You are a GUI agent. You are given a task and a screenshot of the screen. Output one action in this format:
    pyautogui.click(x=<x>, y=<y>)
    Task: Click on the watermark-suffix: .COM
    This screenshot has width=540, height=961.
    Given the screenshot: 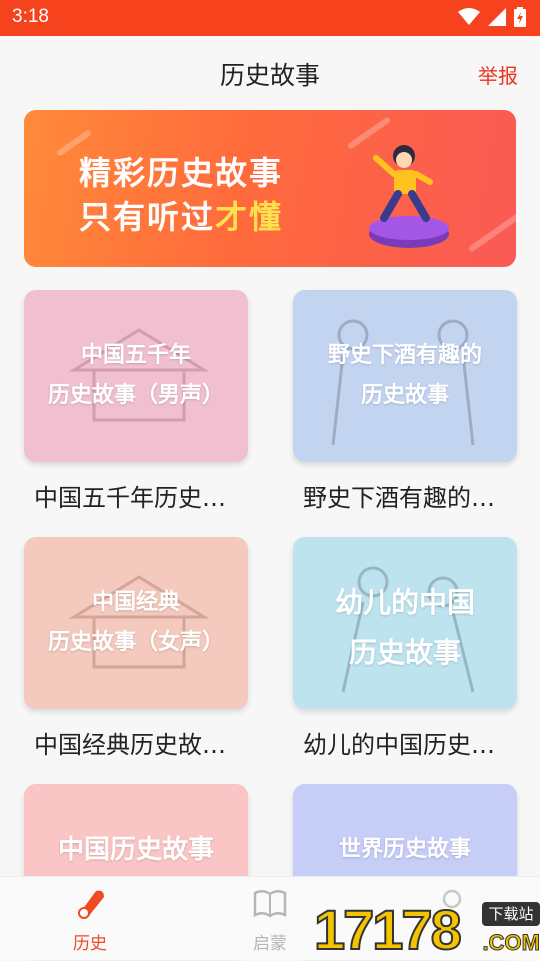 What is the action you would take?
    pyautogui.click(x=511, y=943)
    